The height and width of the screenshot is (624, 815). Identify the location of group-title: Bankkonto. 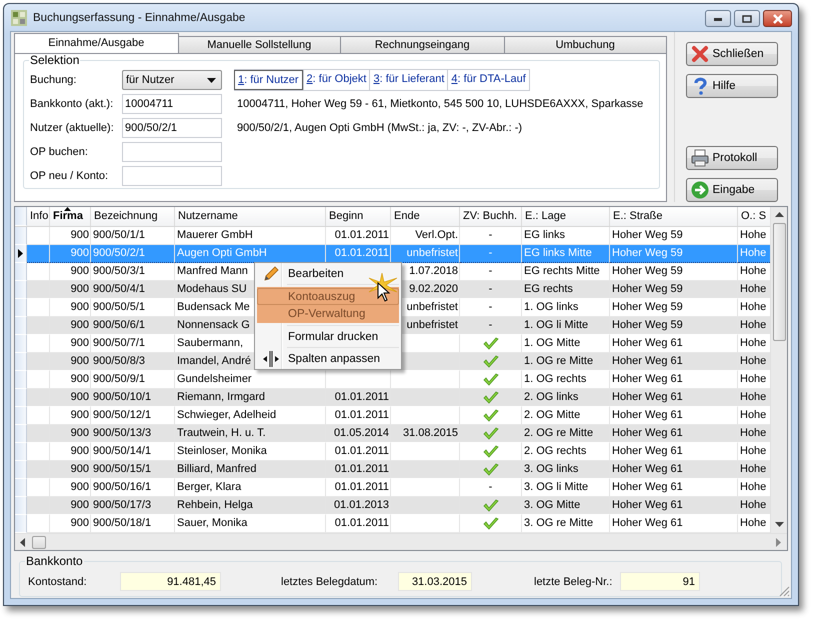
(54, 561).